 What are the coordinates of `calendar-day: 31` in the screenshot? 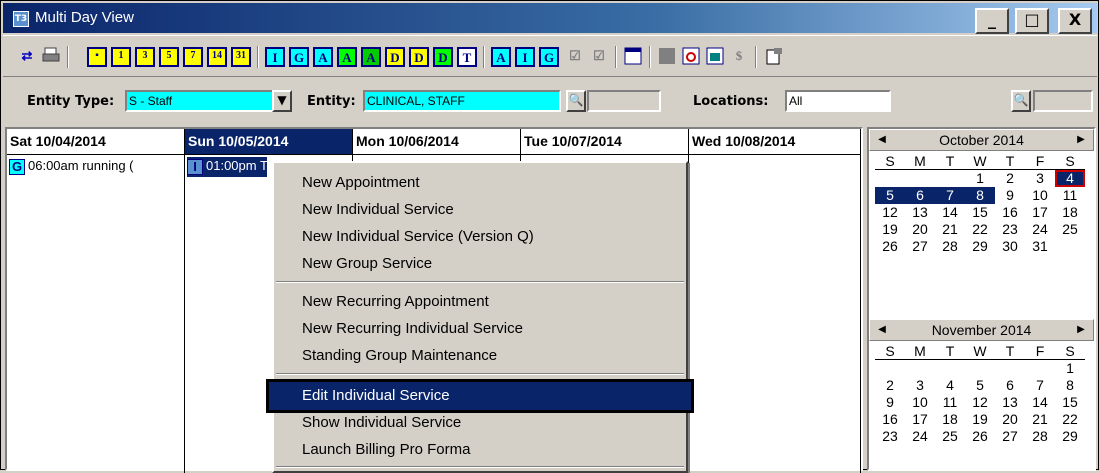 It's located at (1040, 246).